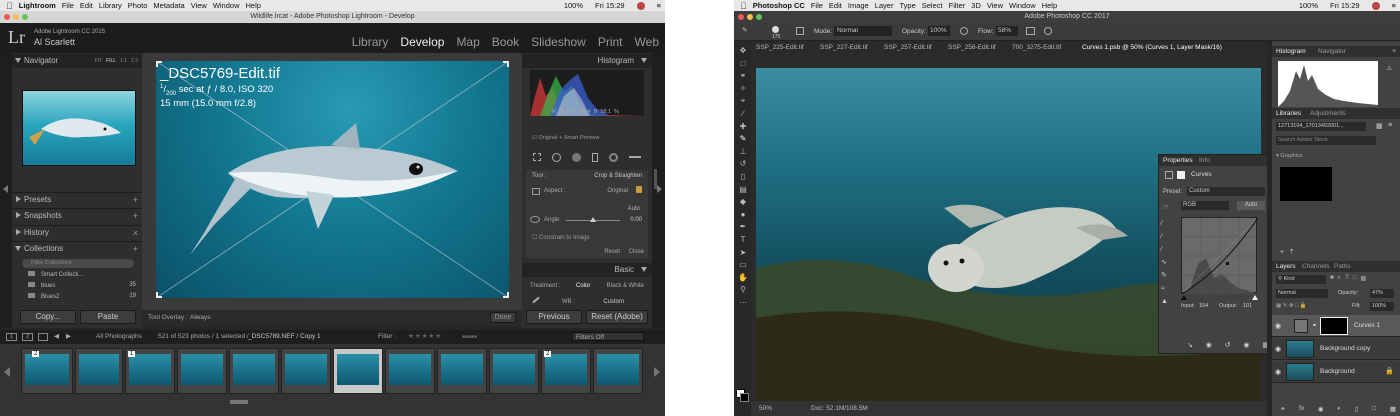 The height and width of the screenshot is (416, 1400). What do you see at coordinates (750, 17) in the screenshot?
I see `minimize-window-icon` at bounding box center [750, 17].